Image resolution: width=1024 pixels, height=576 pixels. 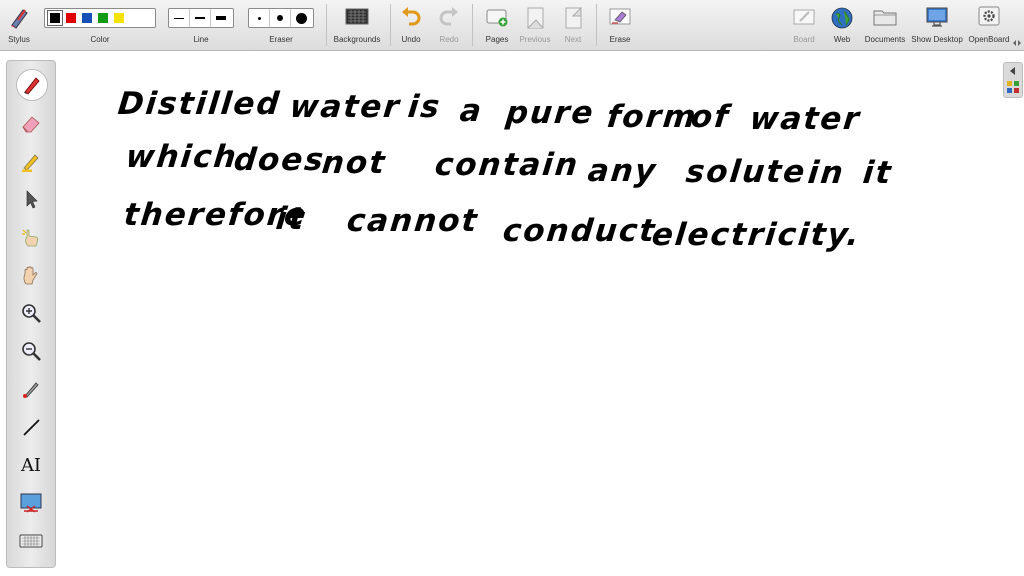 I want to click on gear-icon, so click(x=989, y=16).